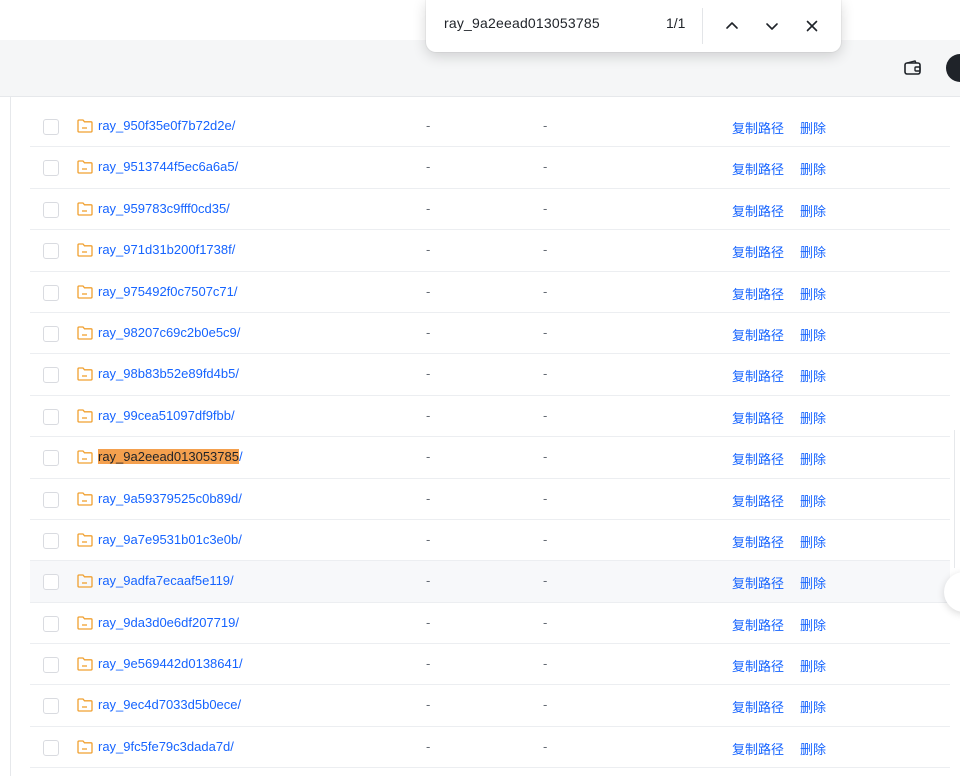 The height and width of the screenshot is (776, 960). Describe the element at coordinates (490, 624) in the screenshot. I see `table-row: ray_9da3d0e6df207719/ - - 复制路径 删除` at that location.